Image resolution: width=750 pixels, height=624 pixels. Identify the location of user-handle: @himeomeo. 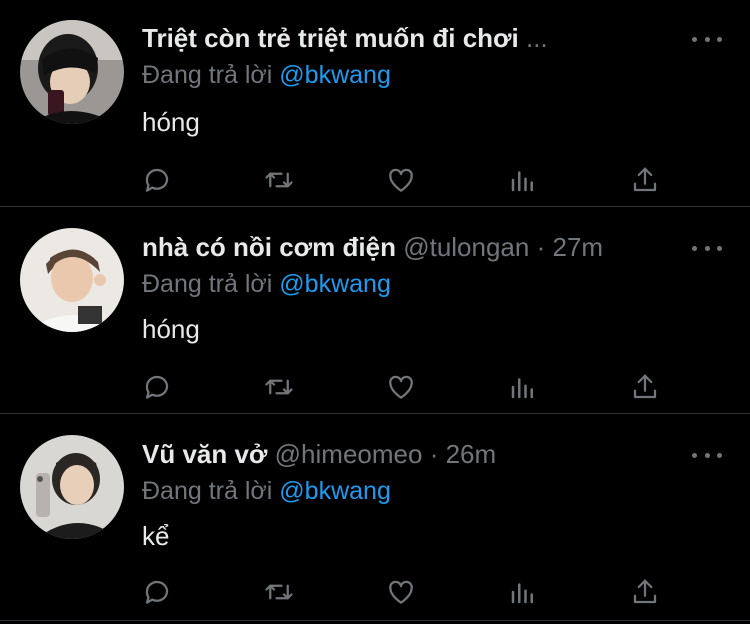
(349, 454).